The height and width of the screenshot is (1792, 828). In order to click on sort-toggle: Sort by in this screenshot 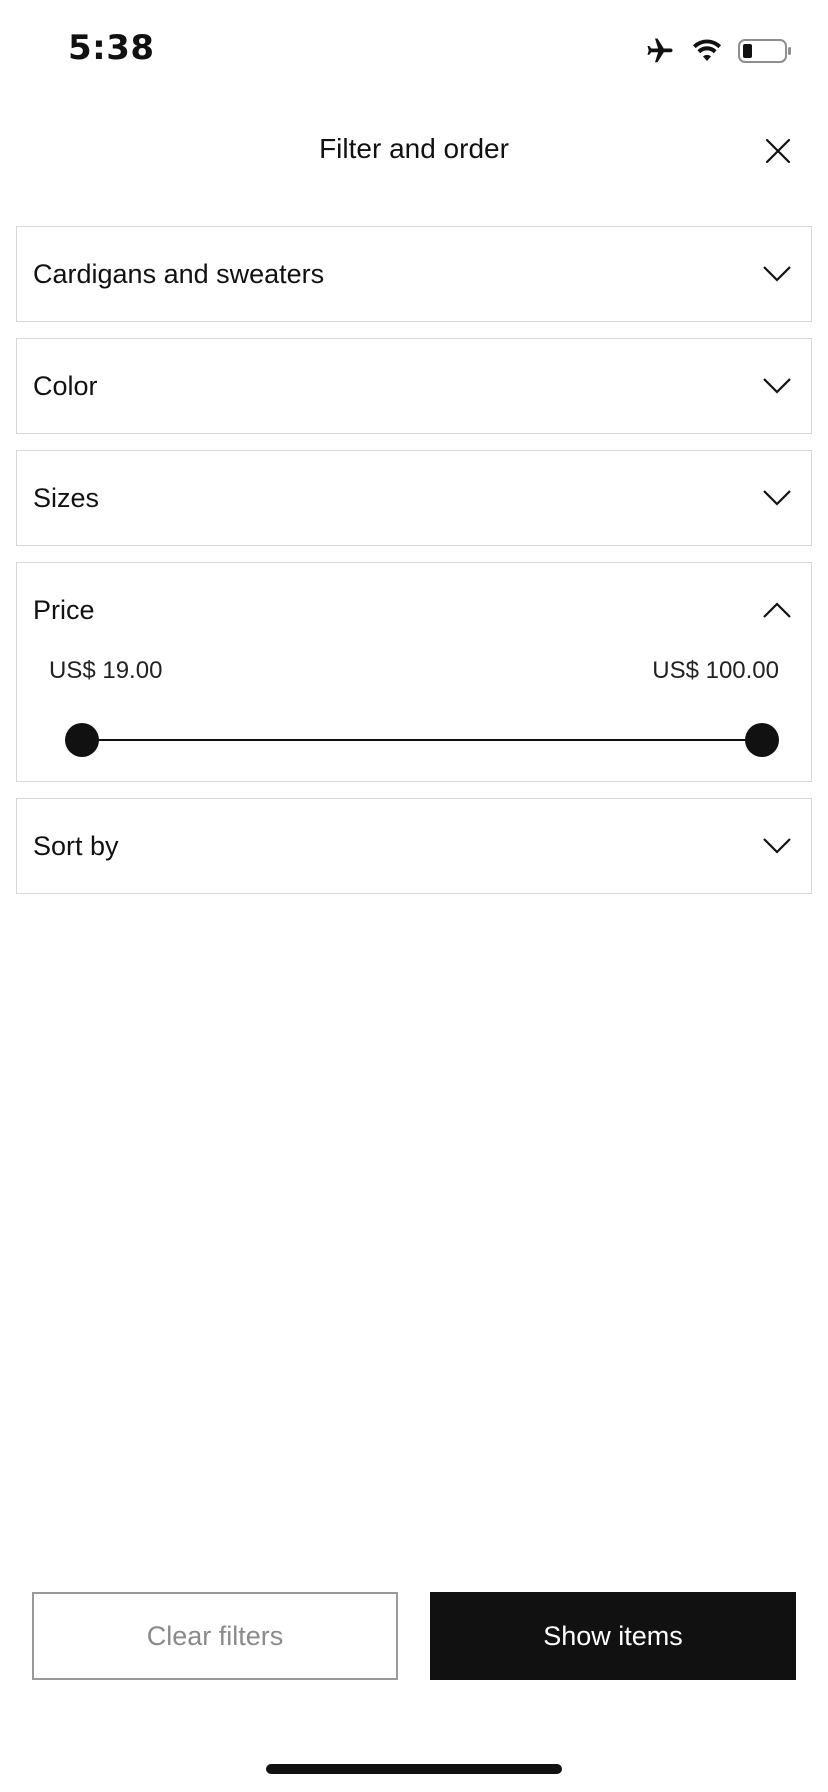, I will do `click(414, 846)`.